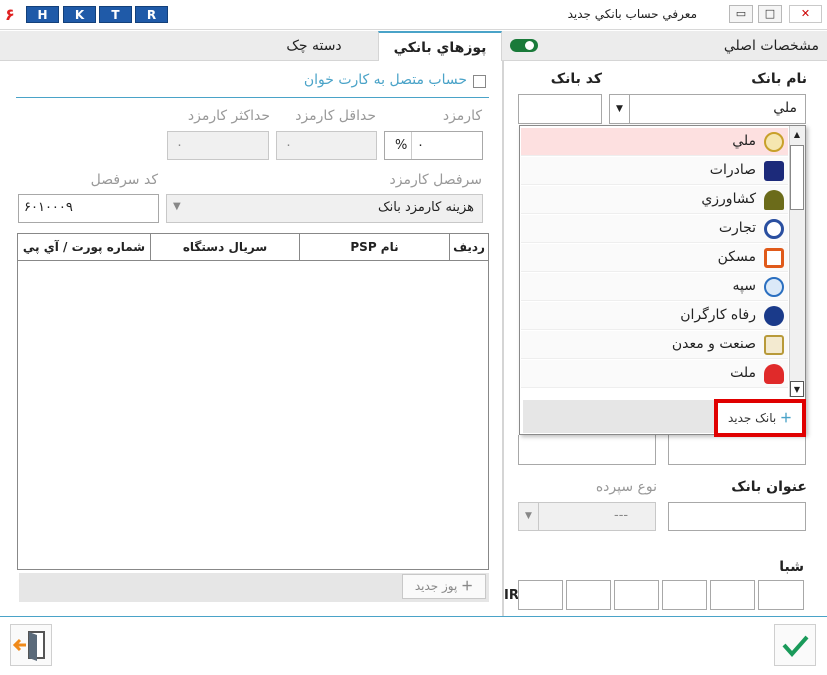 This screenshot has height=675, width=827. I want to click on bank-refah-icon, so click(774, 316).